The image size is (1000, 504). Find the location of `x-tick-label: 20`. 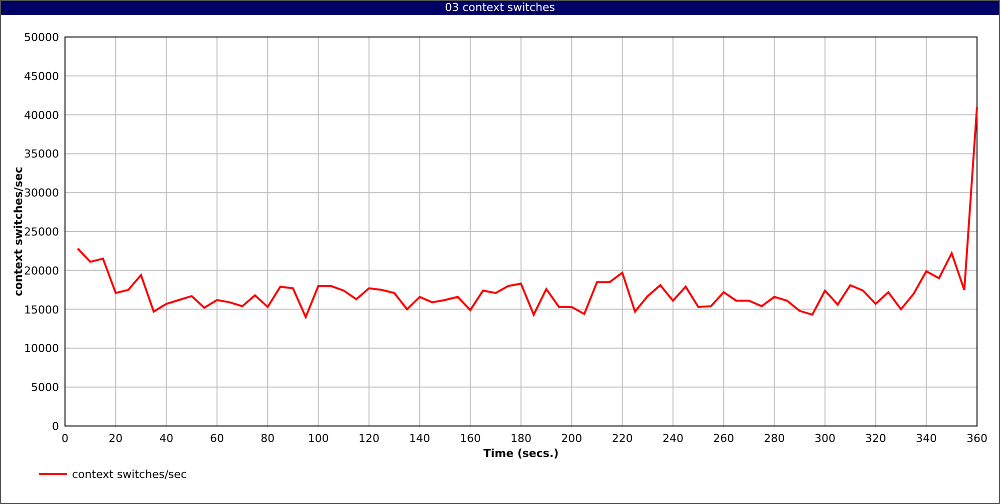

x-tick-label: 20 is located at coordinates (115, 438).